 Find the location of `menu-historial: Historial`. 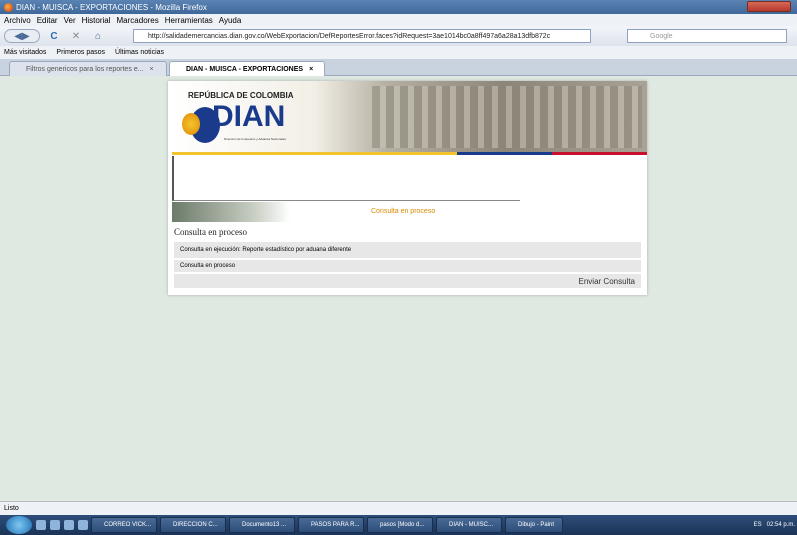

menu-historial: Historial is located at coordinates (96, 20).